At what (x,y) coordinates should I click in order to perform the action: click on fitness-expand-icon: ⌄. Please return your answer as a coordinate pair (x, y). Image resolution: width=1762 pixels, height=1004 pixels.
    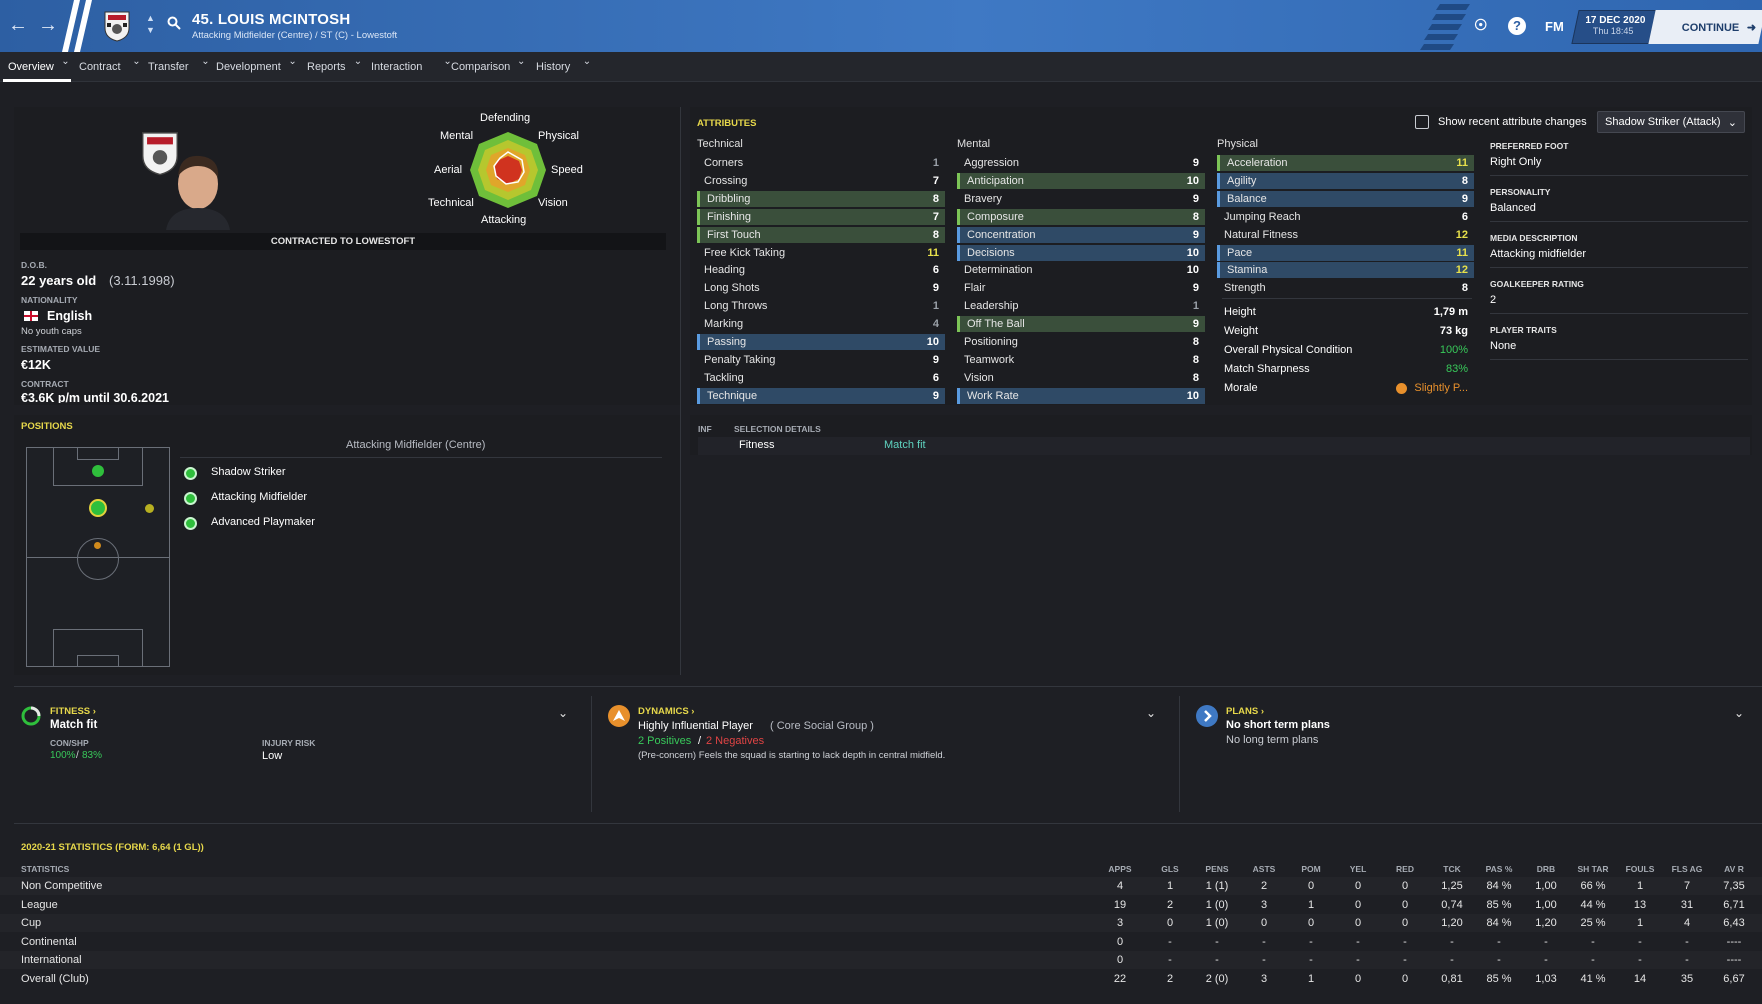
    Looking at the image, I should click on (563, 713).